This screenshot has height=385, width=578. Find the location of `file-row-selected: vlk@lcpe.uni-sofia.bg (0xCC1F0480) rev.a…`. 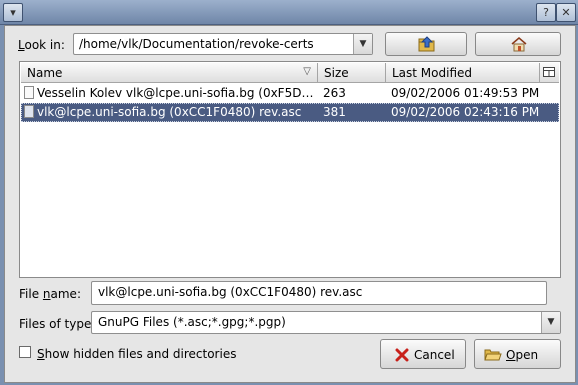

file-row-selected: vlk@lcpe.uni-sofia.bg (0xCC1F0480) rev.a… is located at coordinates (290, 112).